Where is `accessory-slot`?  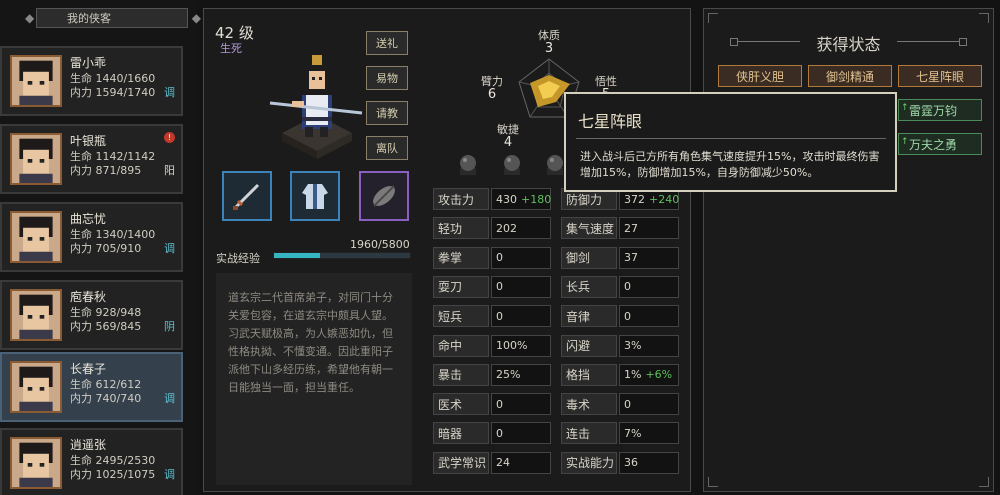 accessory-slot is located at coordinates (384, 196).